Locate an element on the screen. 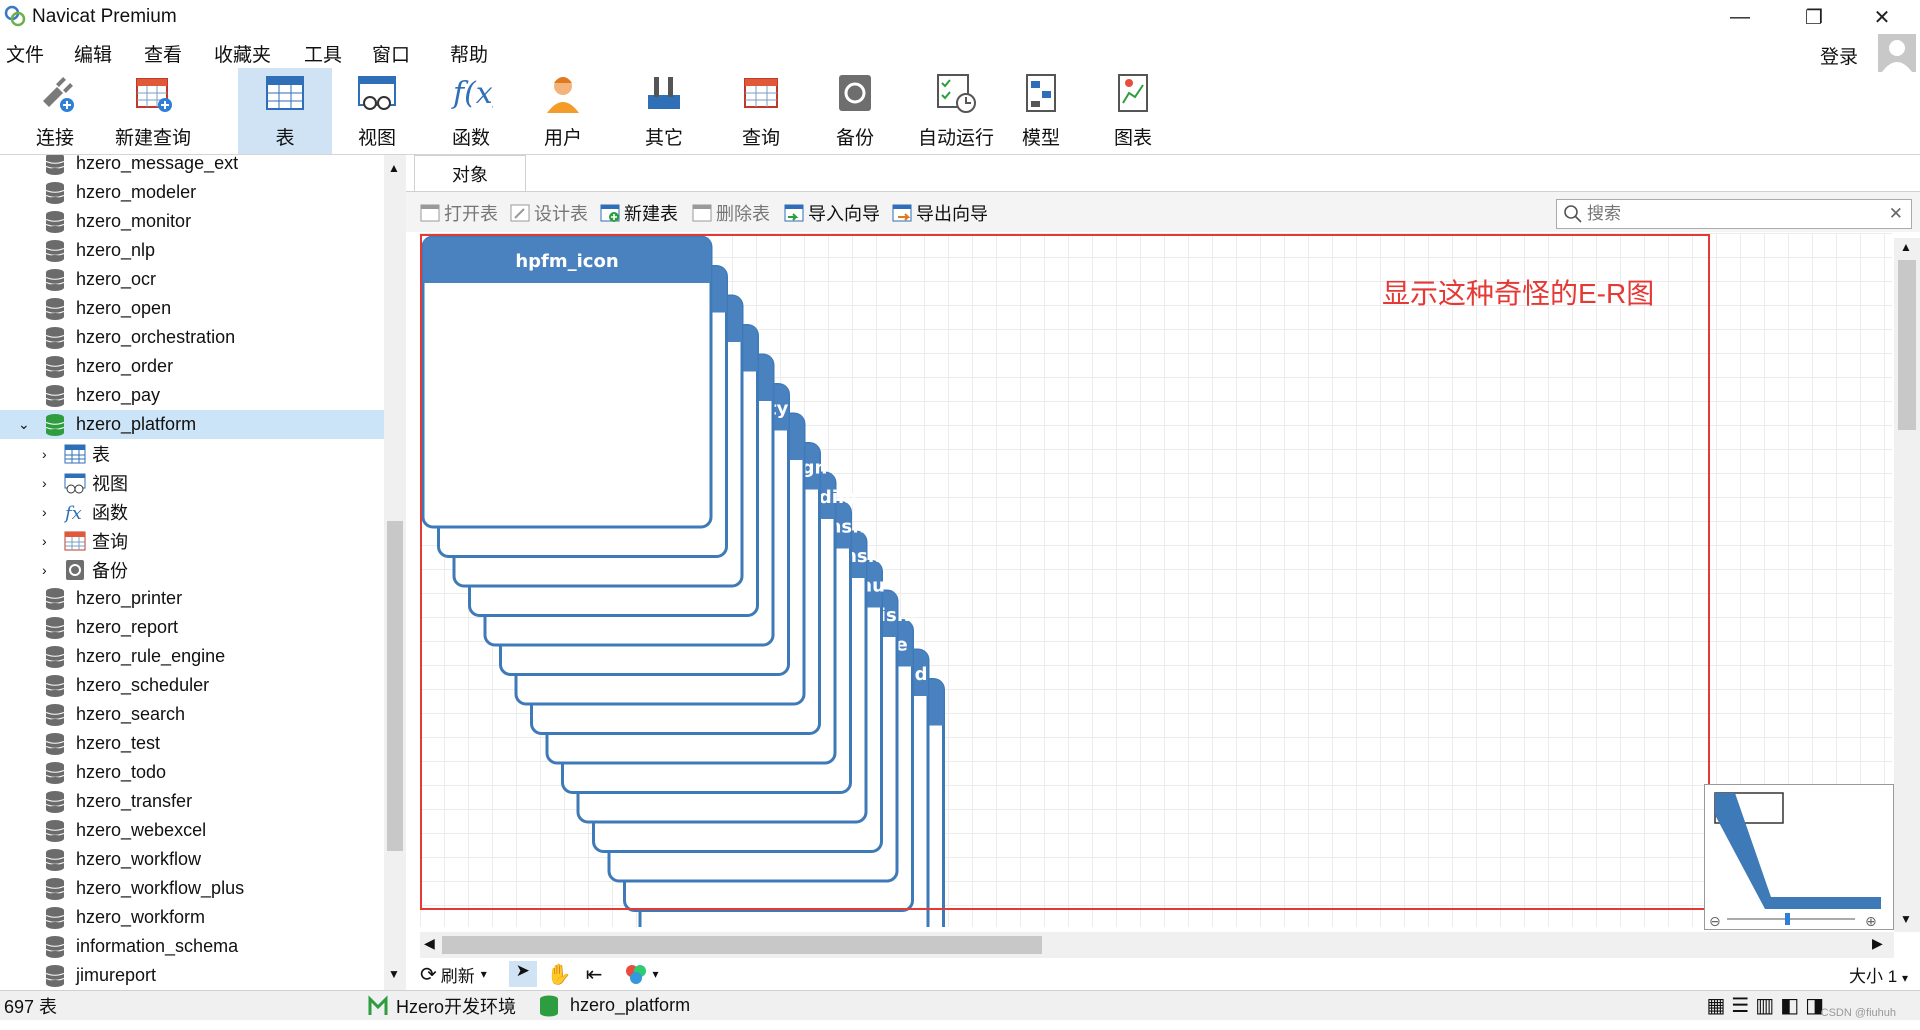 Image resolution: width=1920 pixels, height=1030 pixels. tree-item-database: hzero_scheduler is located at coordinates (192, 685).